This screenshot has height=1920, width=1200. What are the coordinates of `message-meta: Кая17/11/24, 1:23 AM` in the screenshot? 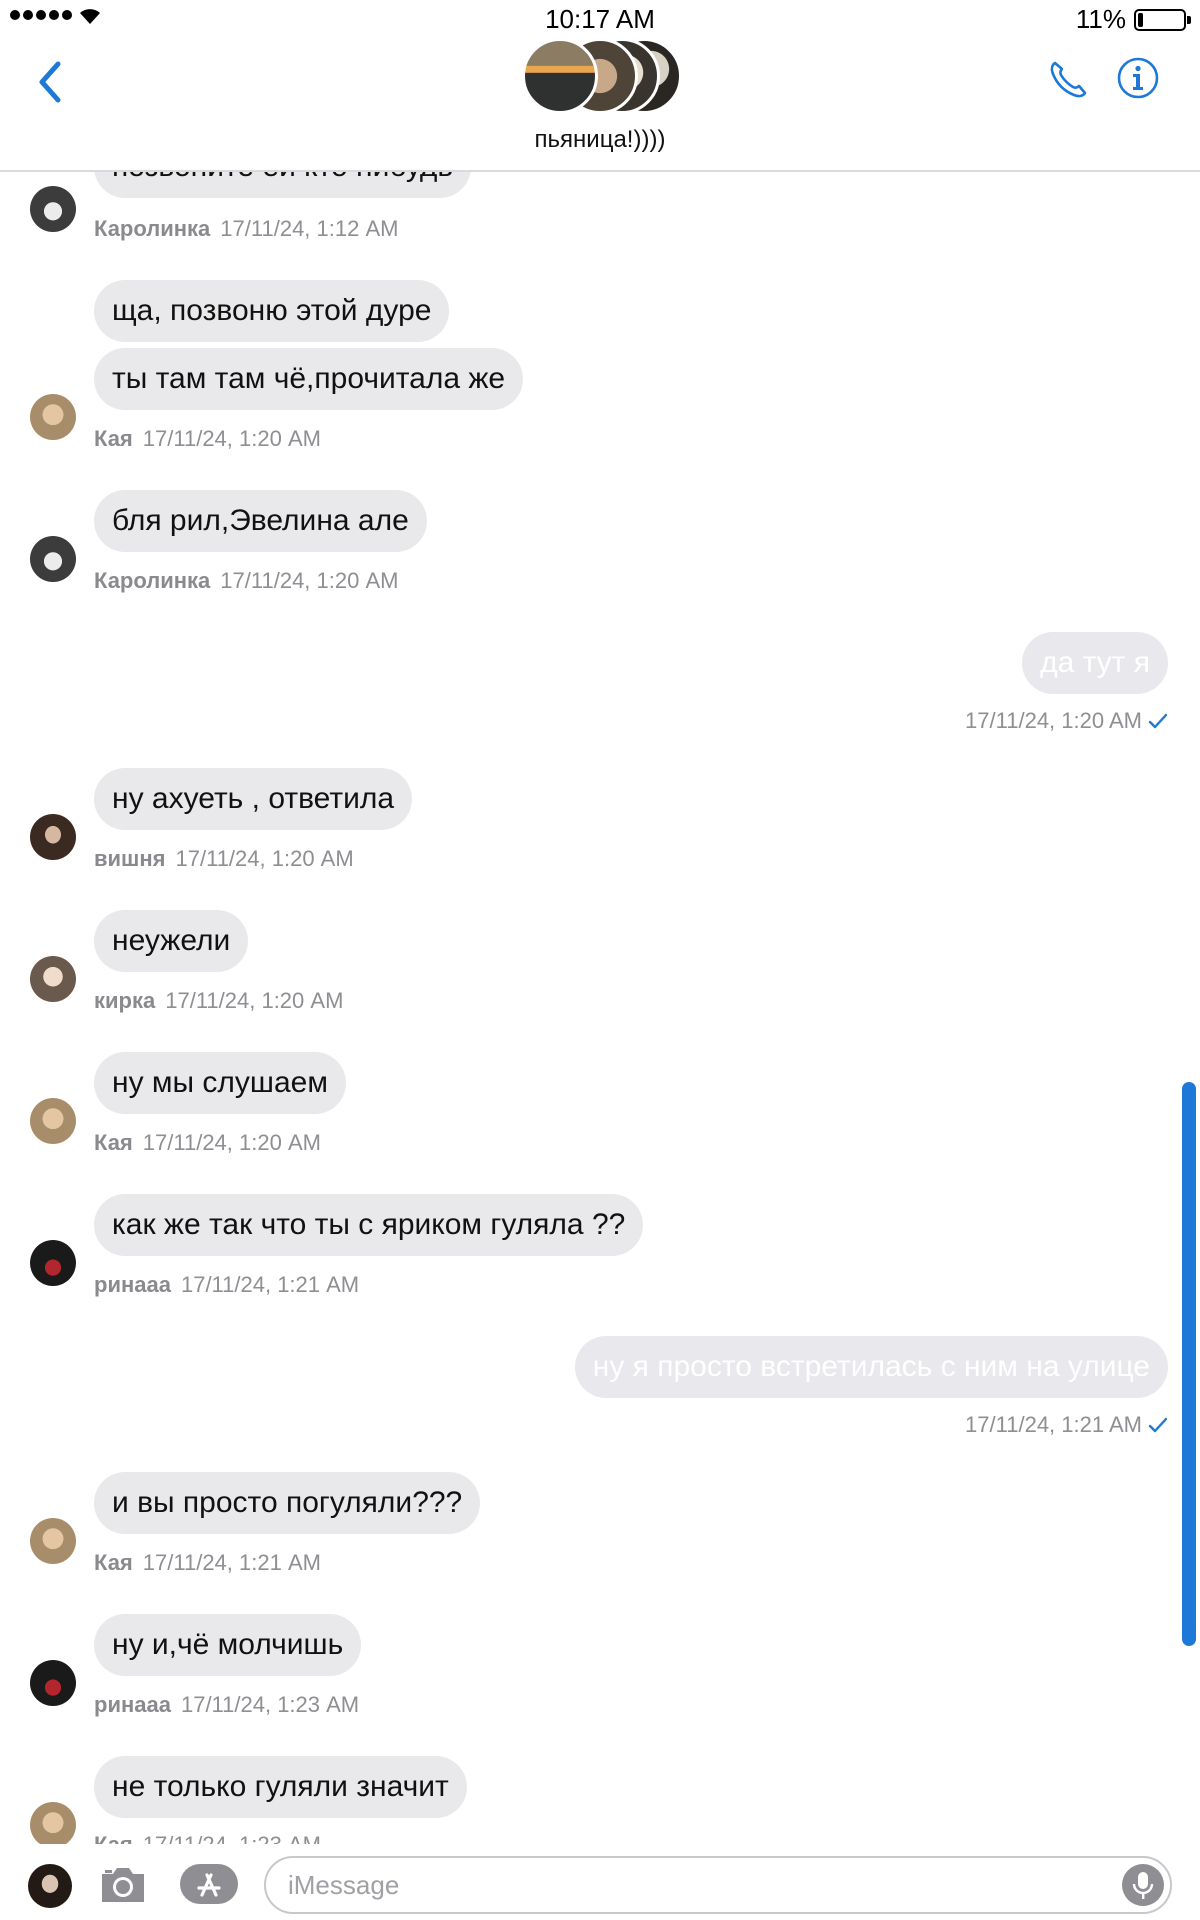 It's located at (207, 1838).